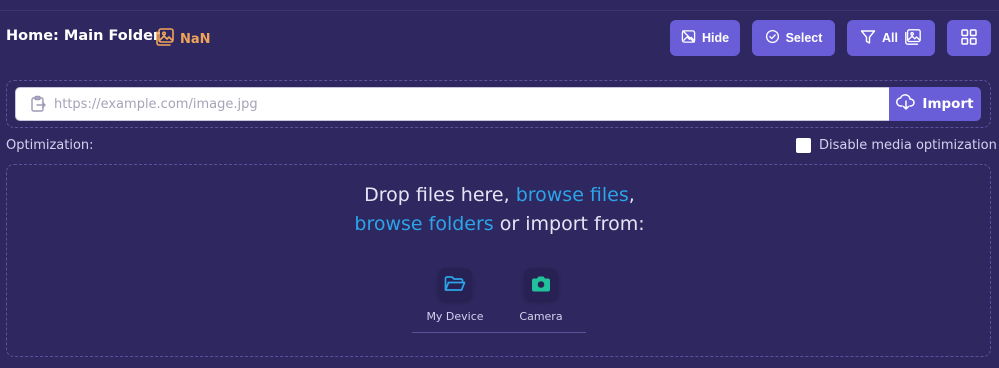  Describe the element at coordinates (572, 195) in the screenshot. I see `browse-files-link: browse files` at that location.